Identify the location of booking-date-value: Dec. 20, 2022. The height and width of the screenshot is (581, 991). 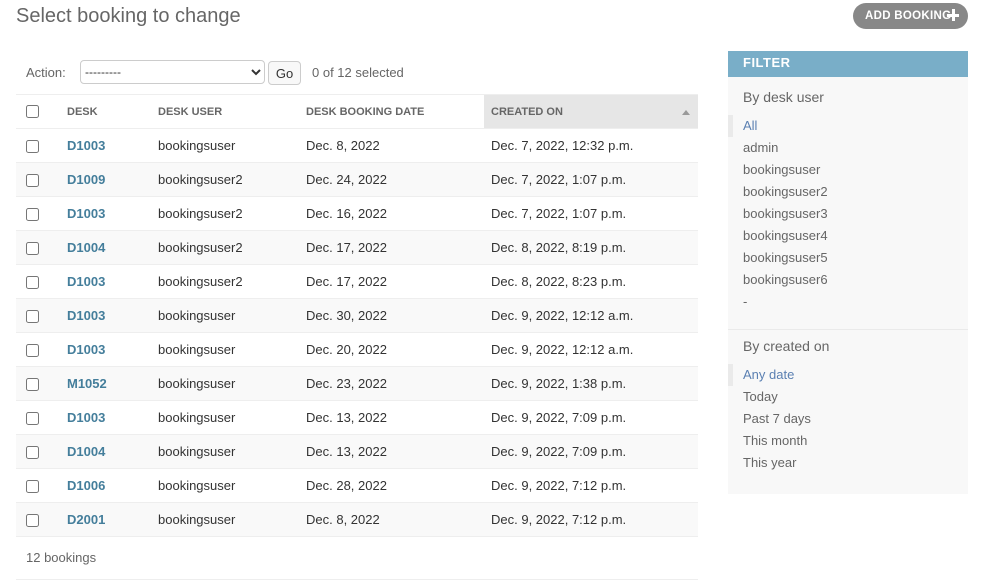
(346, 349).